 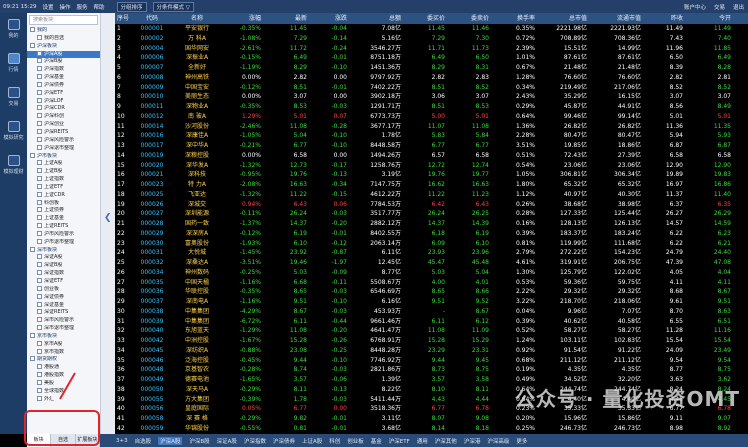 I want to click on top-menu-item: 服务, so click(x=81, y=8).